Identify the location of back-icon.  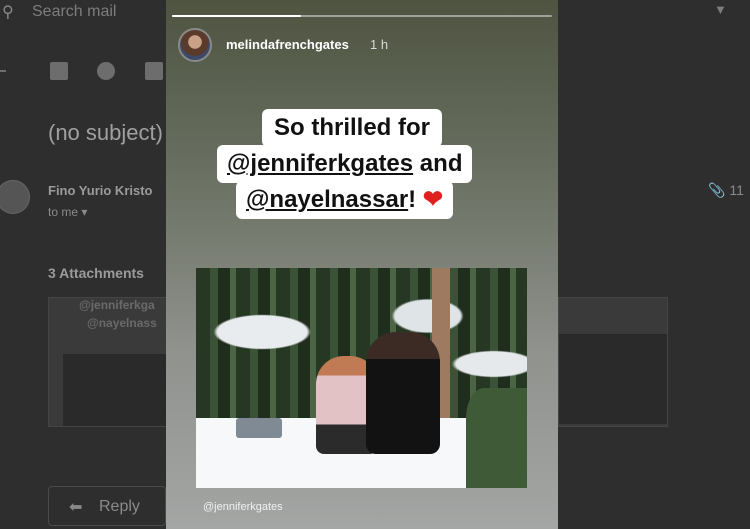
(3, 71).